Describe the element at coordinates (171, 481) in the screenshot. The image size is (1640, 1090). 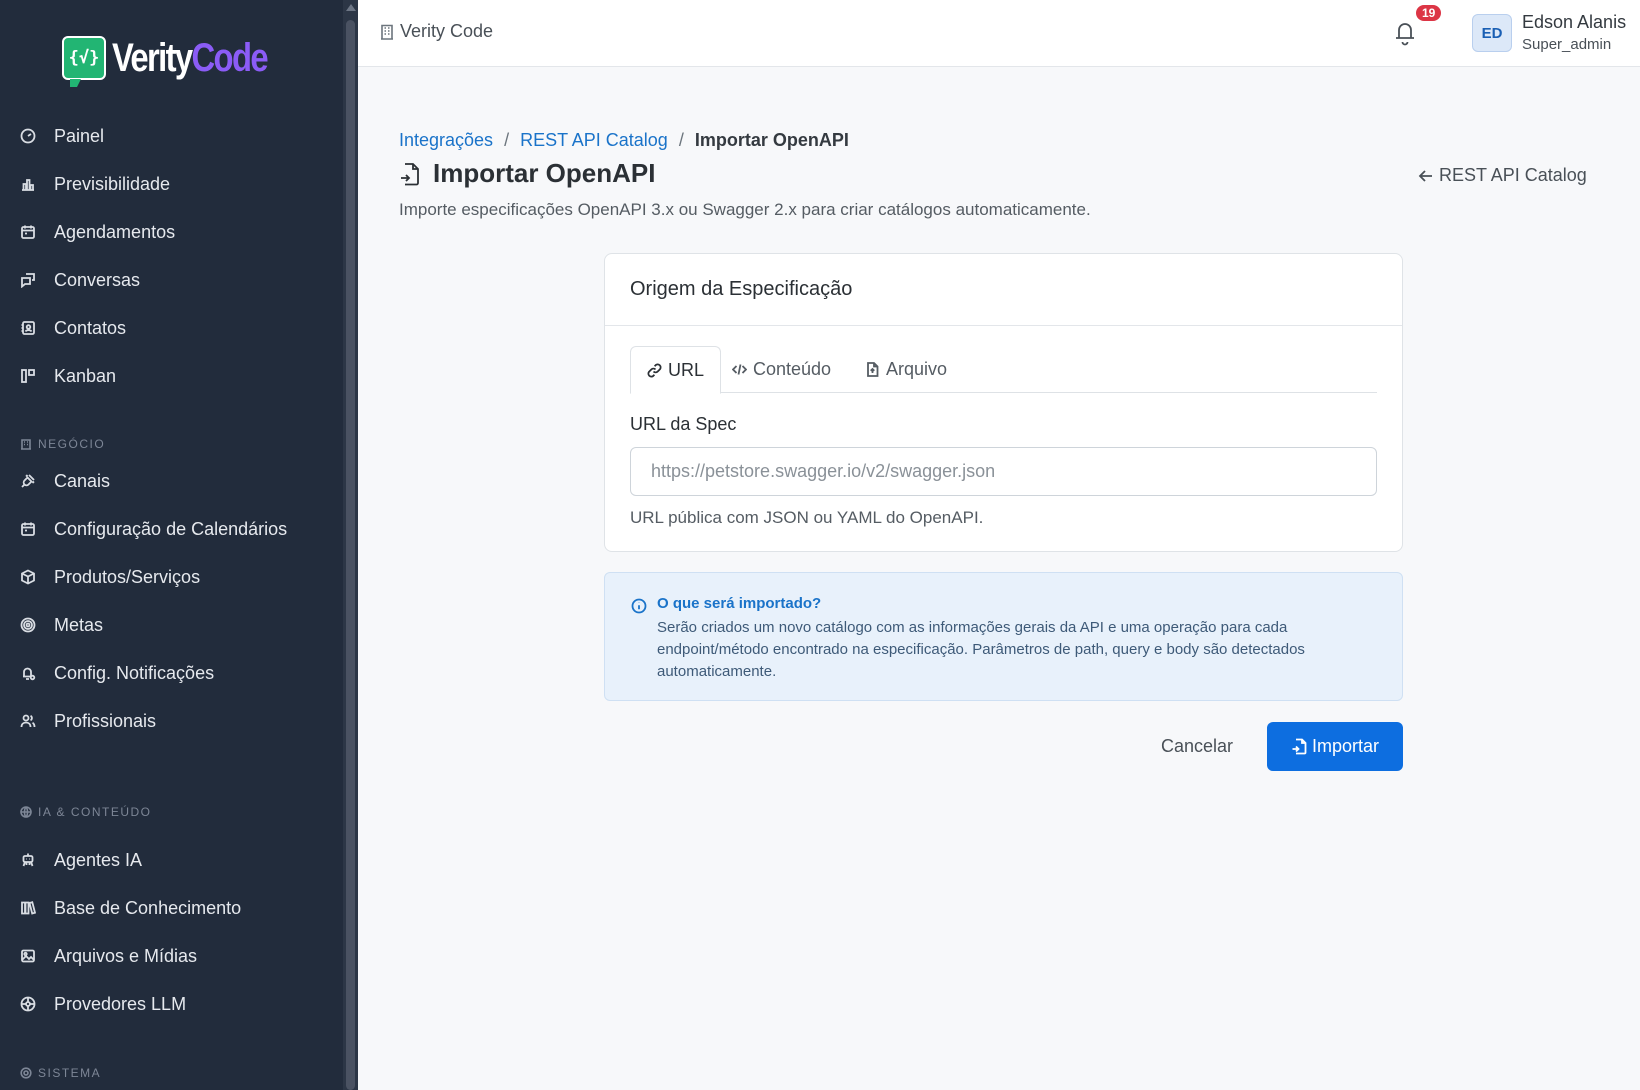
I see `sidebar-item-canais: Canais` at that location.